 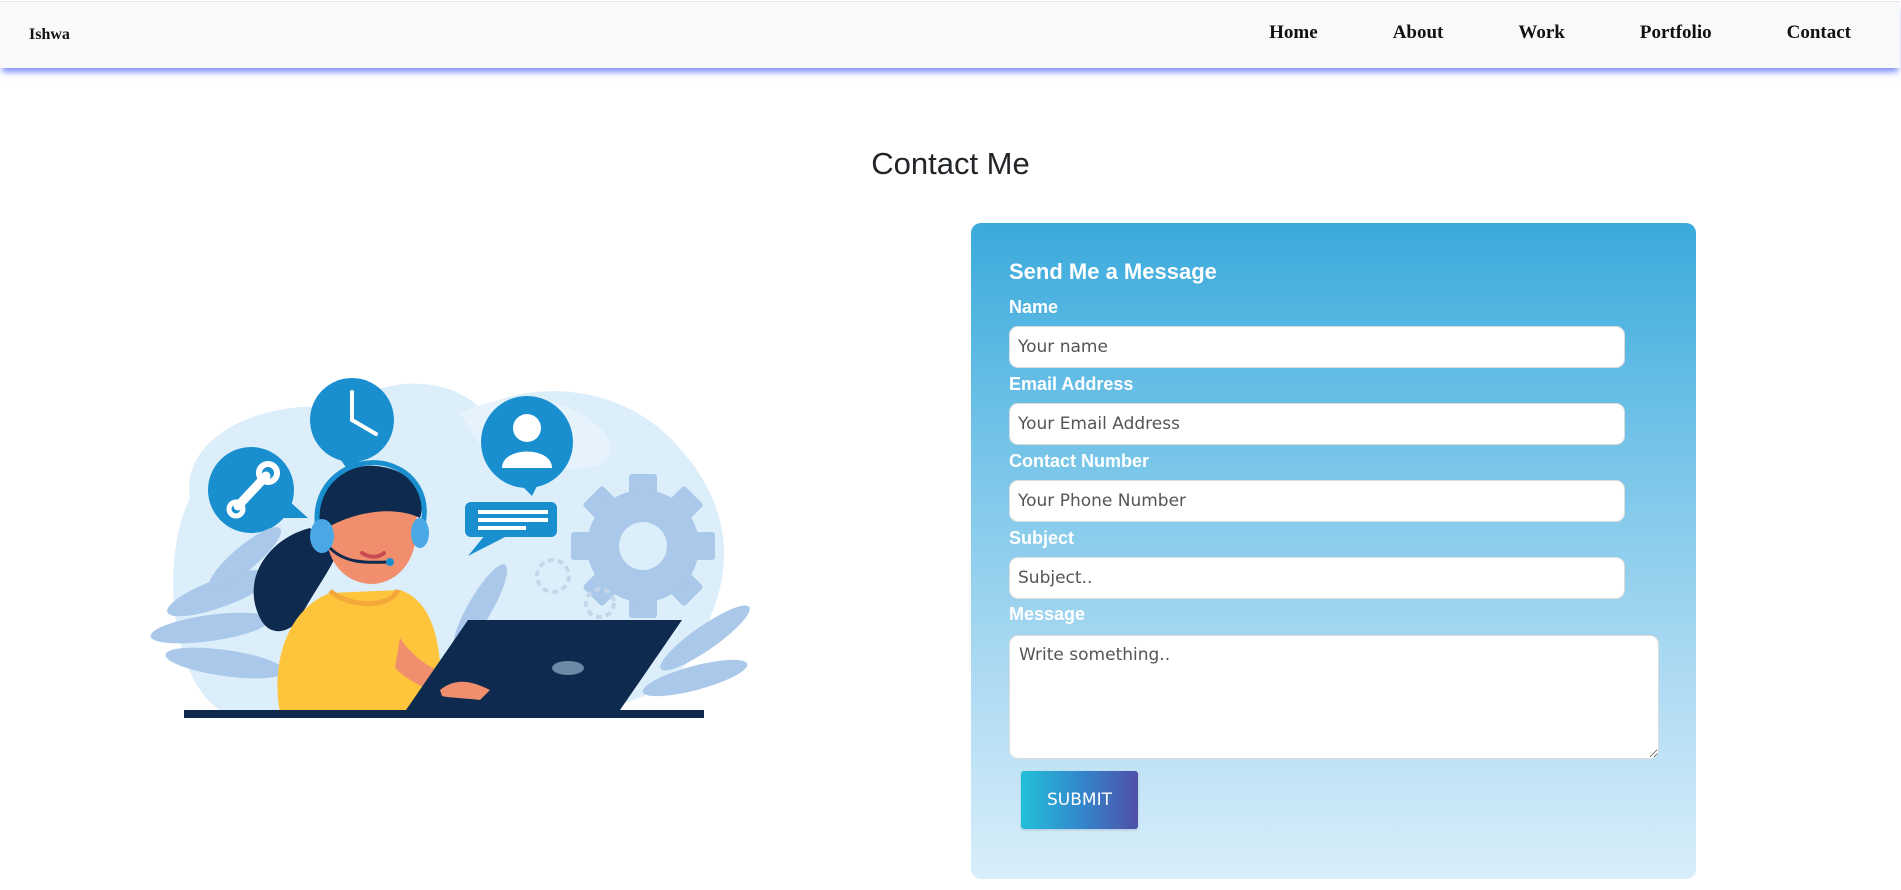 What do you see at coordinates (1071, 384) in the screenshot?
I see `email-label: Email Address` at bounding box center [1071, 384].